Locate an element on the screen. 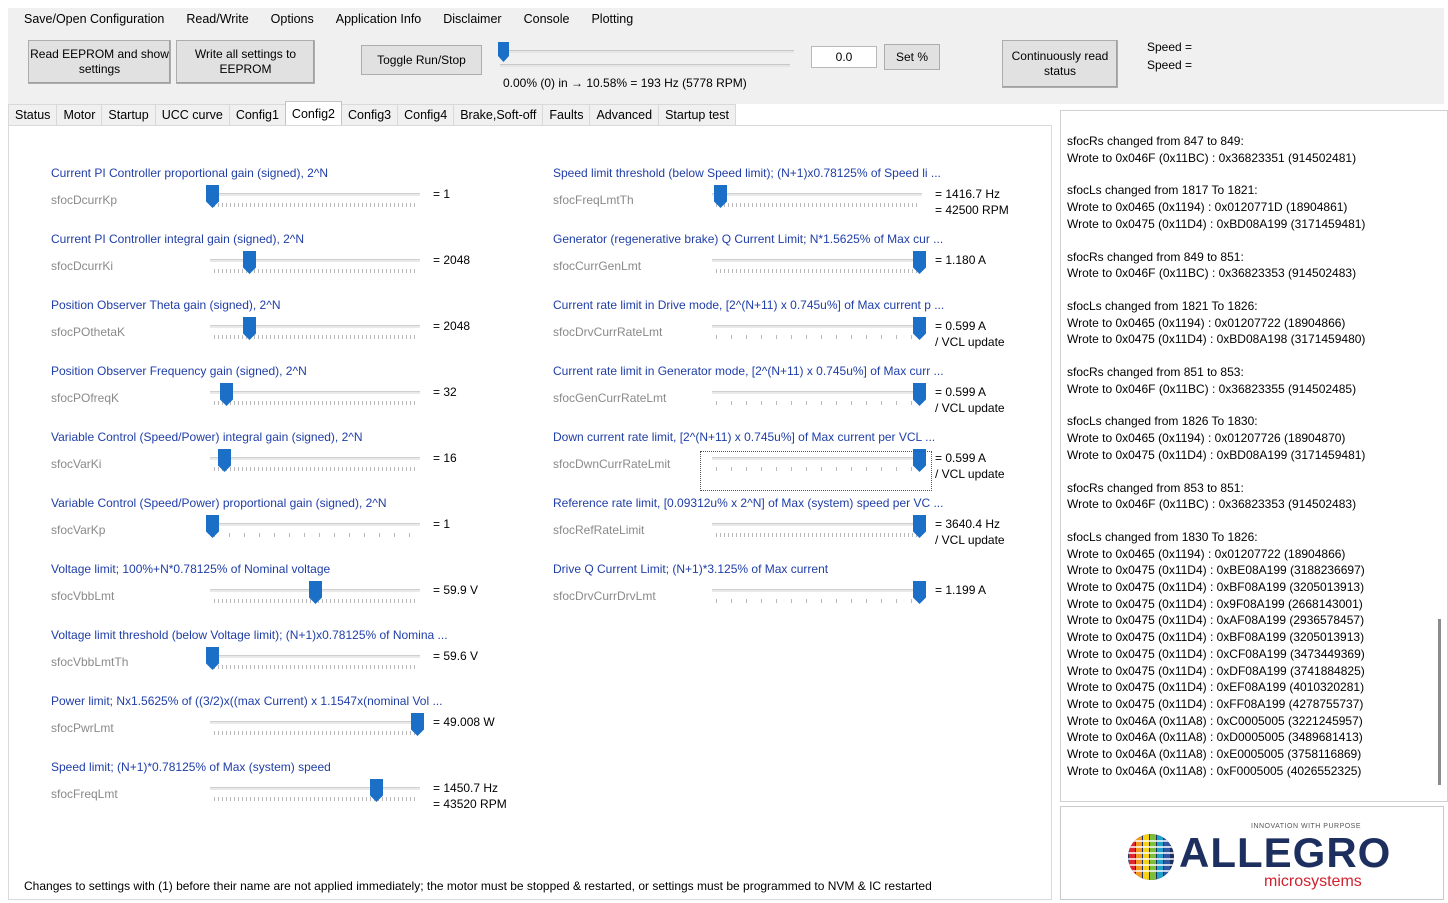  tab-motor: Motor is located at coordinates (79, 115).